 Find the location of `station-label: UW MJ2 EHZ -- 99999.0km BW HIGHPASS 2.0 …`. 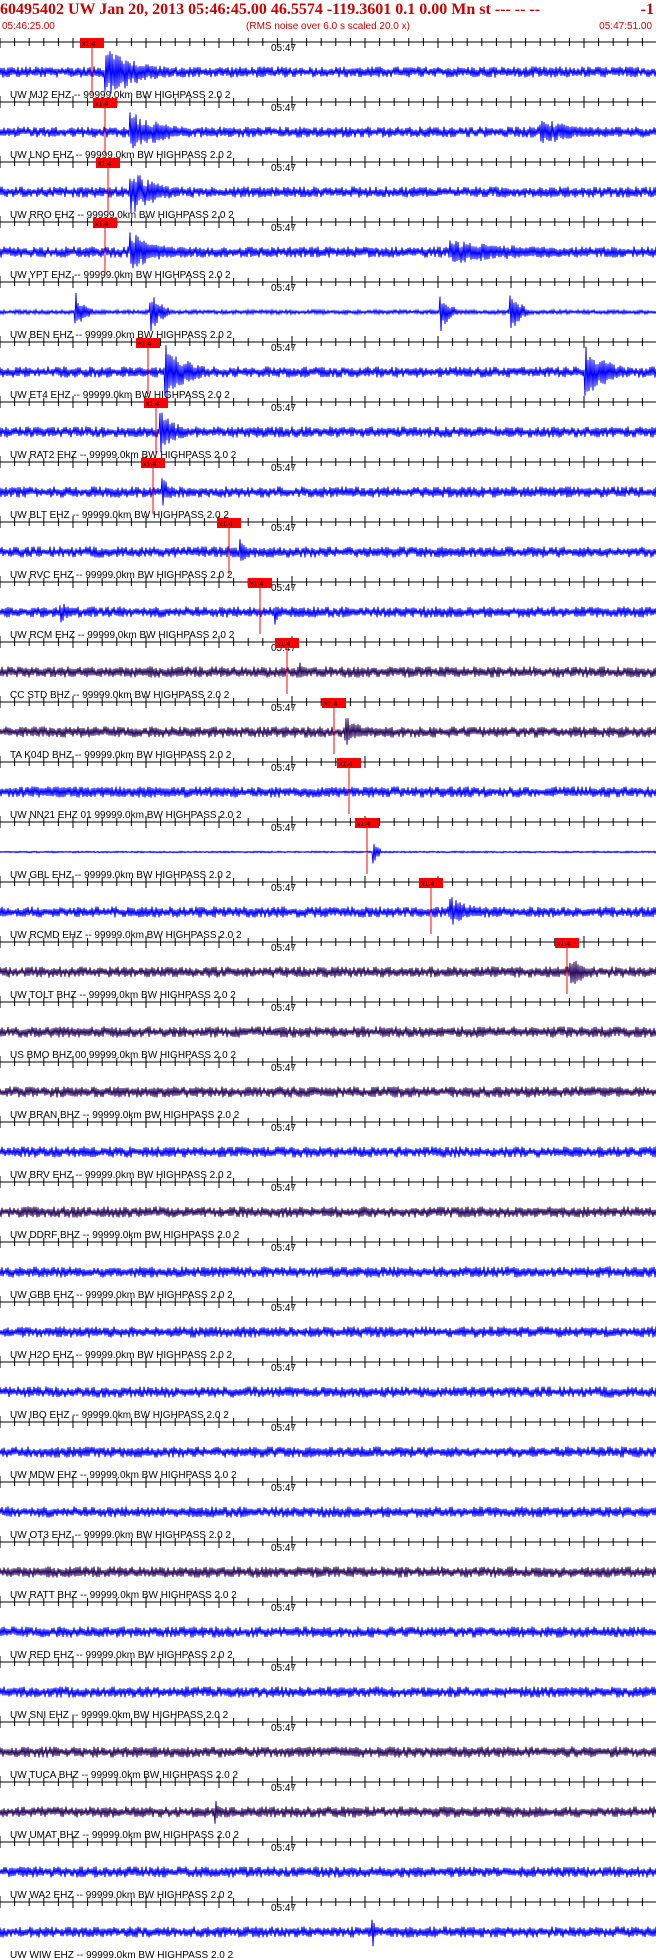

station-label: UW MJ2 EHZ -- 99999.0km BW HIGHPASS 2.0 … is located at coordinates (120, 95).